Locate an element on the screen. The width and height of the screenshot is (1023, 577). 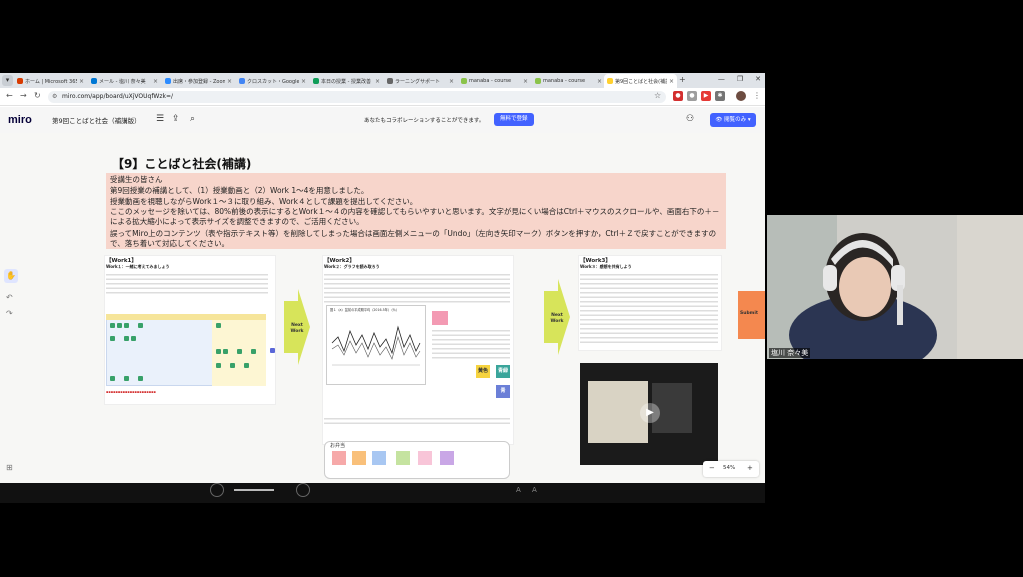
miro-logo: miro is located at coordinates (20, 120).